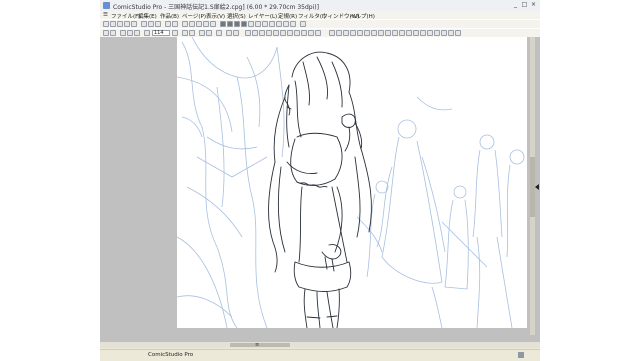 The image size is (640, 361). What do you see at coordinates (320, 345) in the screenshot?
I see `horizontal-scrollbar` at bounding box center [320, 345].